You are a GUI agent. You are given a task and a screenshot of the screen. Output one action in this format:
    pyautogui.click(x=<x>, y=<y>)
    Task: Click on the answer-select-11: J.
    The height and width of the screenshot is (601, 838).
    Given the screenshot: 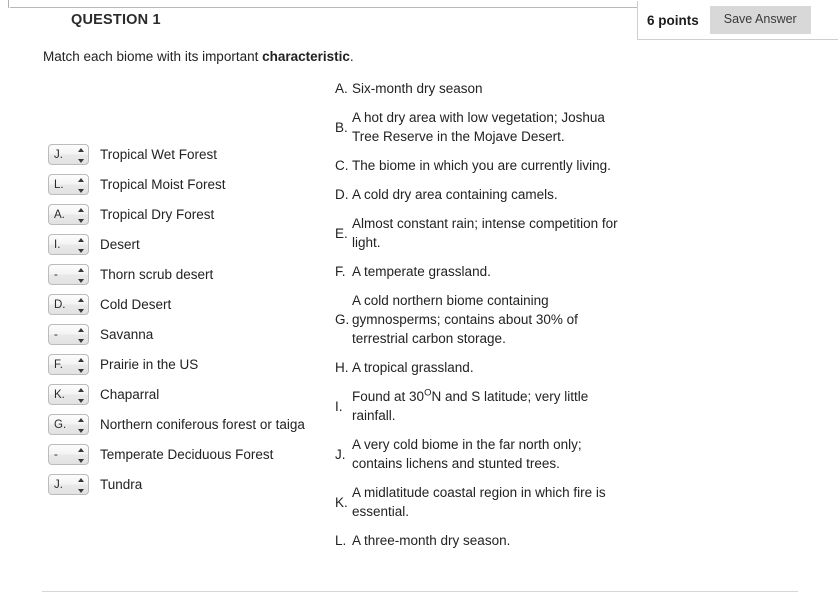 What is the action you would take?
    pyautogui.click(x=68, y=484)
    